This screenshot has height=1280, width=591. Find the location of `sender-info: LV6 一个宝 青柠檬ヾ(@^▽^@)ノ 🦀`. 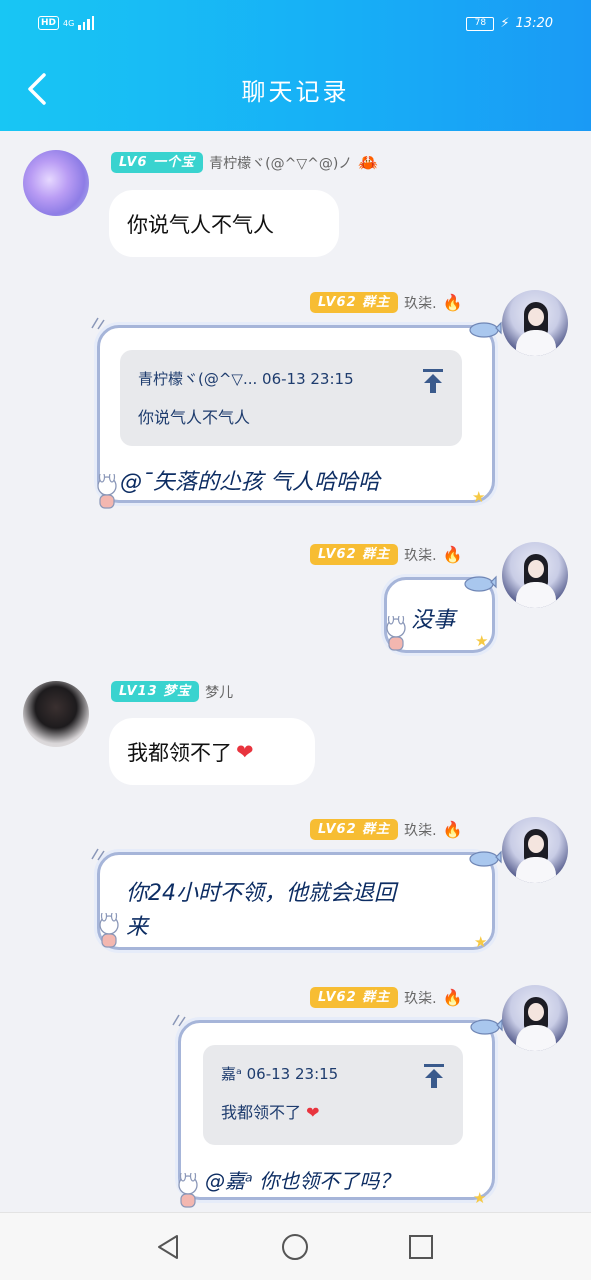

sender-info: LV6 一个宝 青柠檬ヾ(@^▽^@)ノ 🦀 is located at coordinates (244, 162).